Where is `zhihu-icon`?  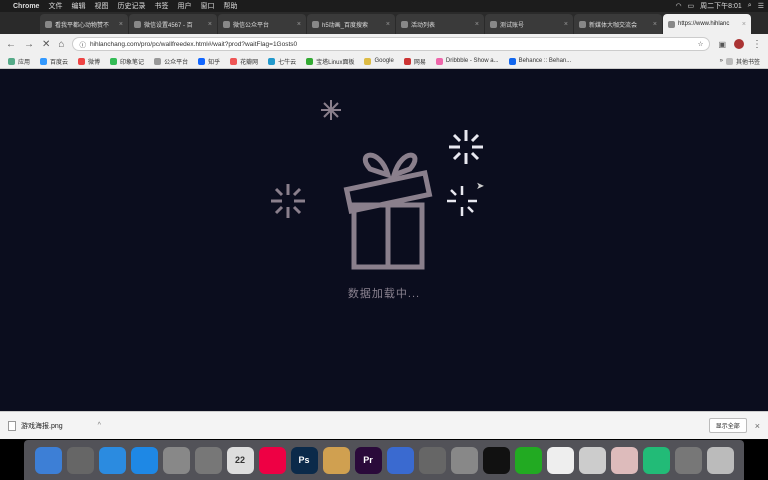
zhihu-icon is located at coordinates (202, 61).